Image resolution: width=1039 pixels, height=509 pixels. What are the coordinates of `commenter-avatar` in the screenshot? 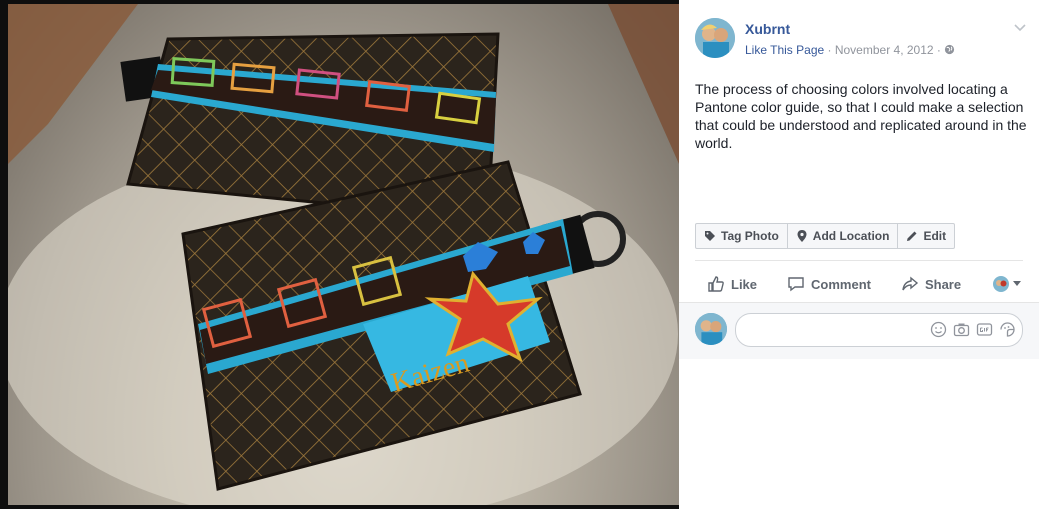 It's located at (711, 329).